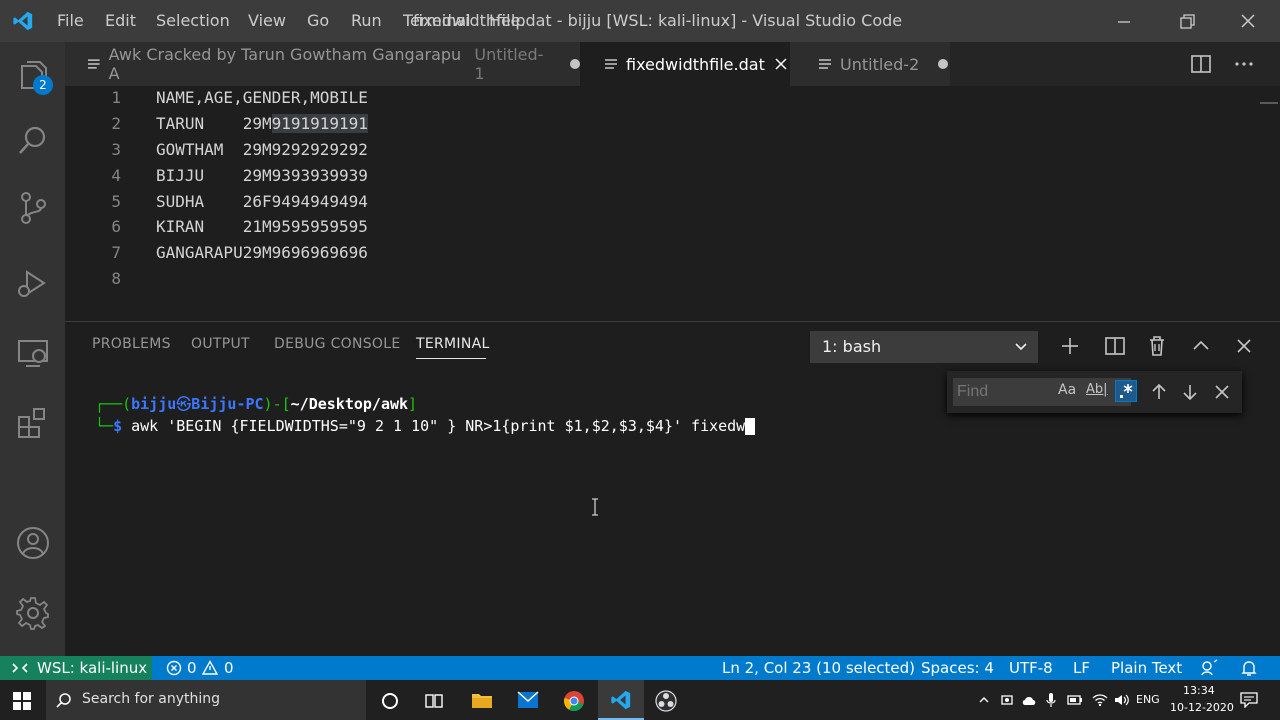 This screenshot has height=720, width=1280. What do you see at coordinates (206, 700) in the screenshot?
I see `taskbar-search: Search for anything` at bounding box center [206, 700].